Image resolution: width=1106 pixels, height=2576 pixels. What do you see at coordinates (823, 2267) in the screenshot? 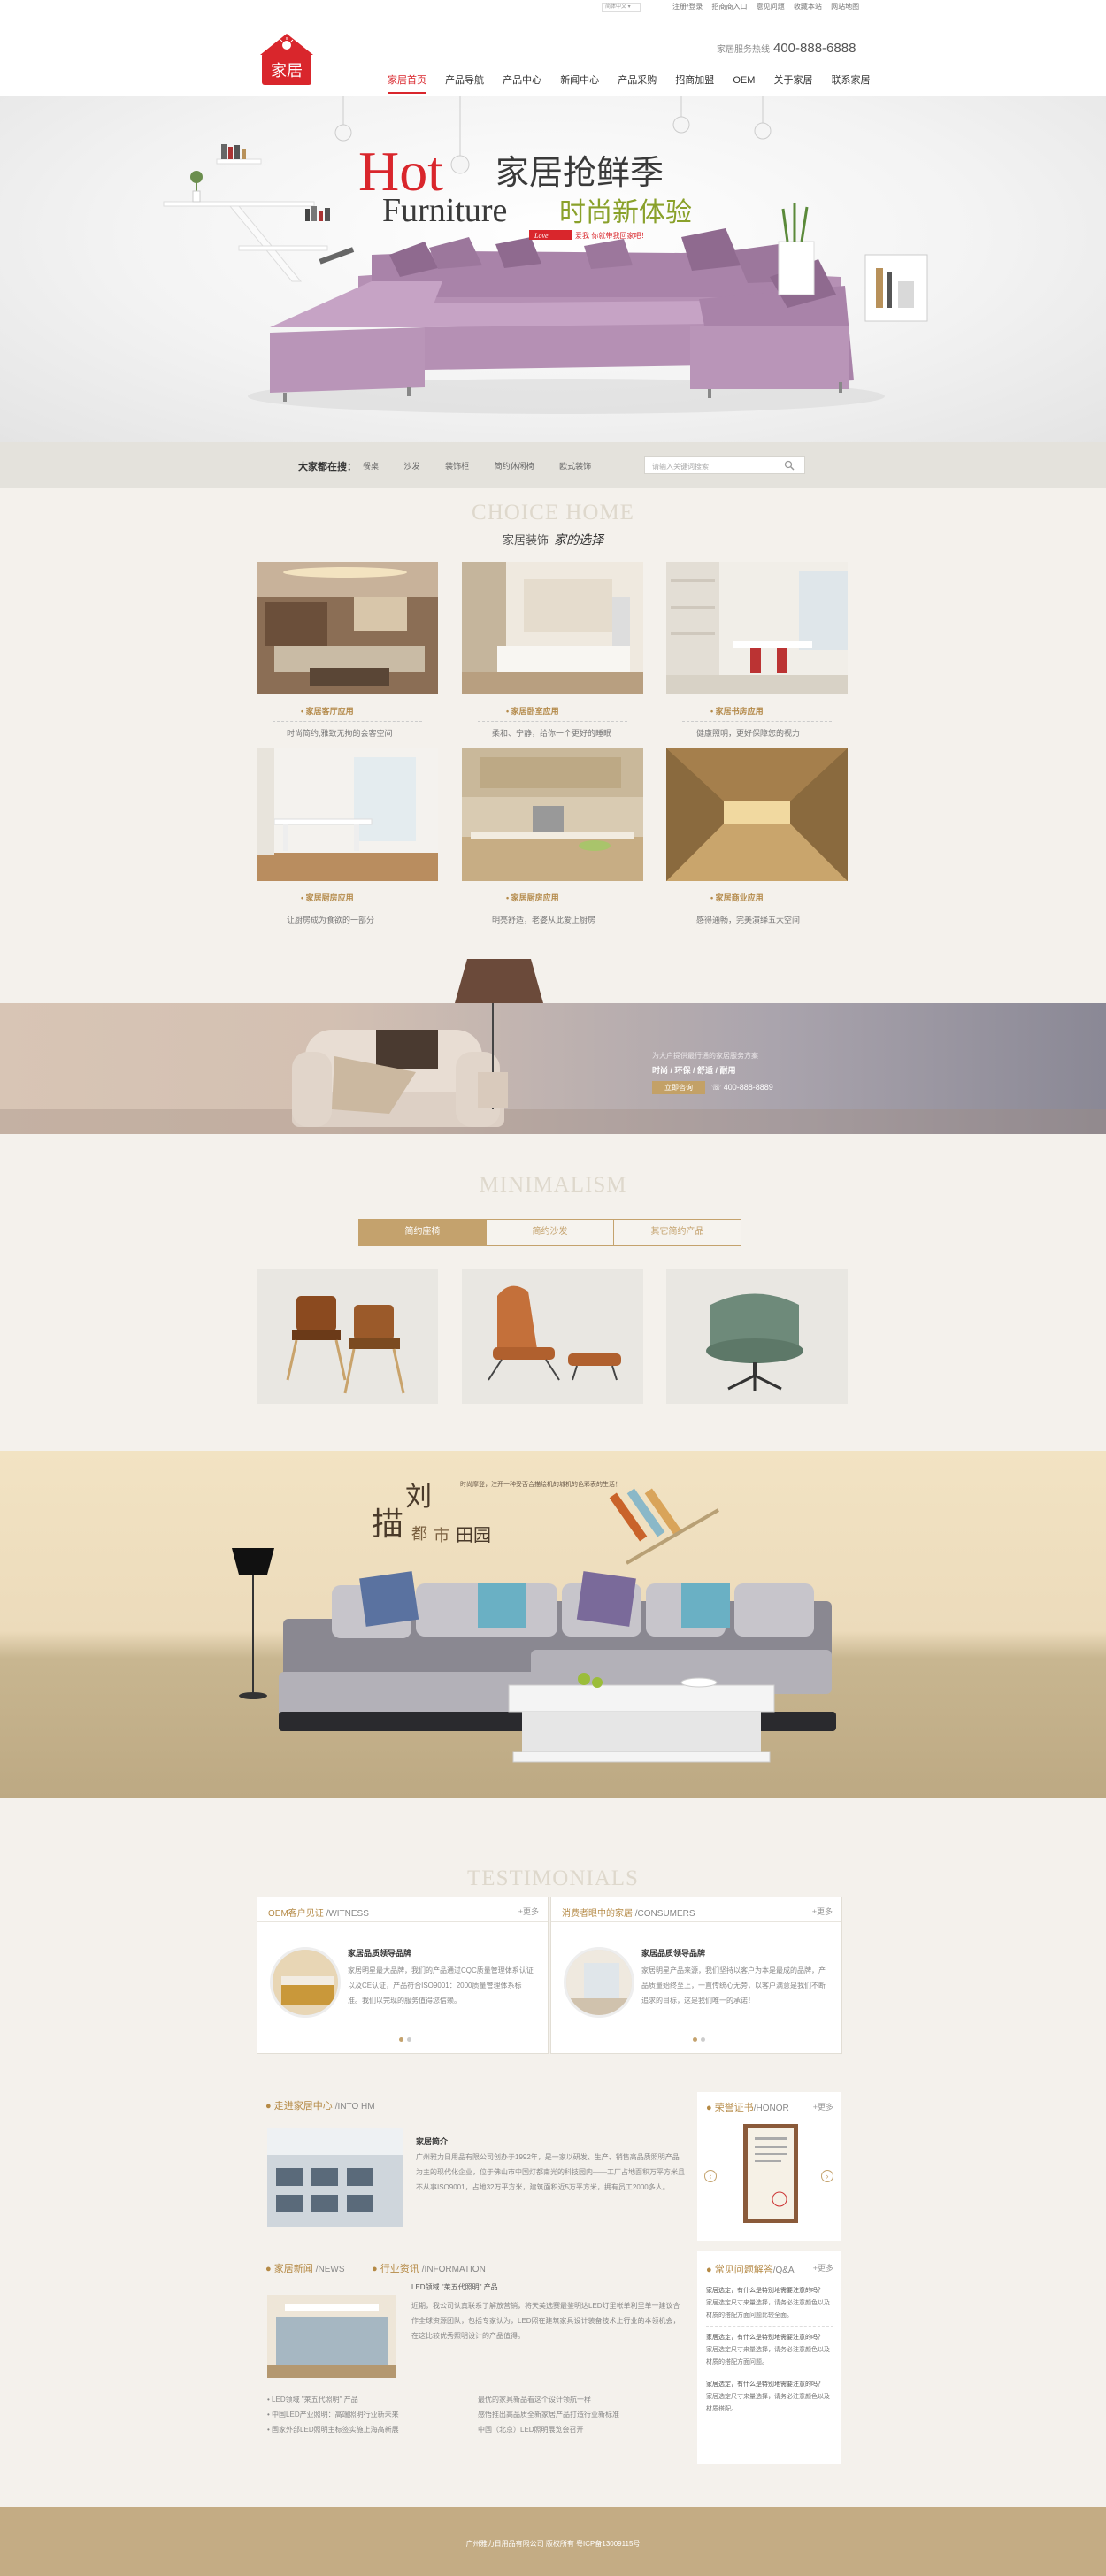
I see `faq-more: +更多` at bounding box center [823, 2267].